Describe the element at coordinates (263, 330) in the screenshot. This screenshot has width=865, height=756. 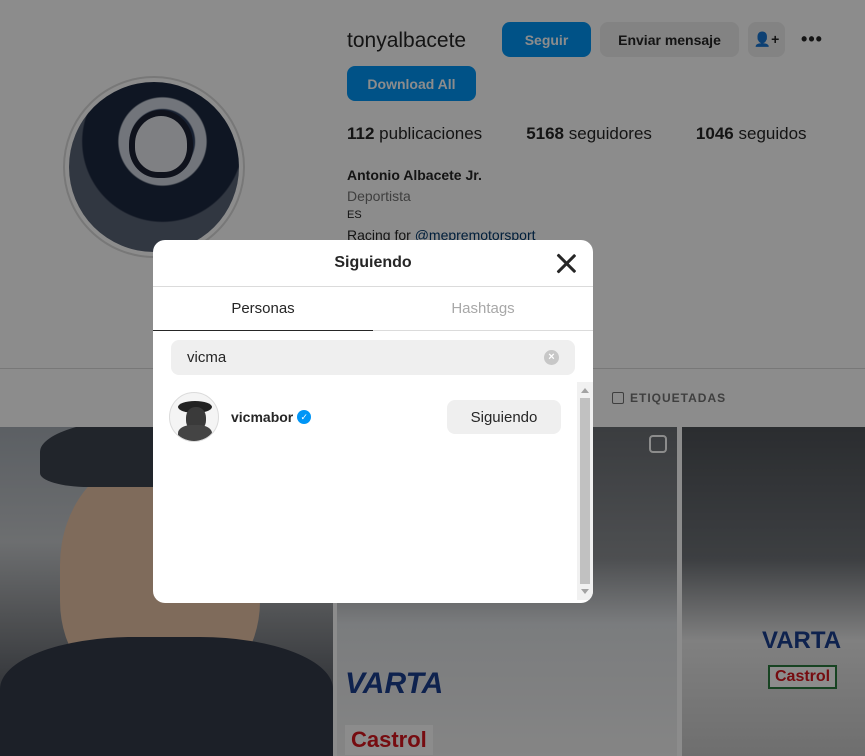
I see `active-tab-indicator` at that location.